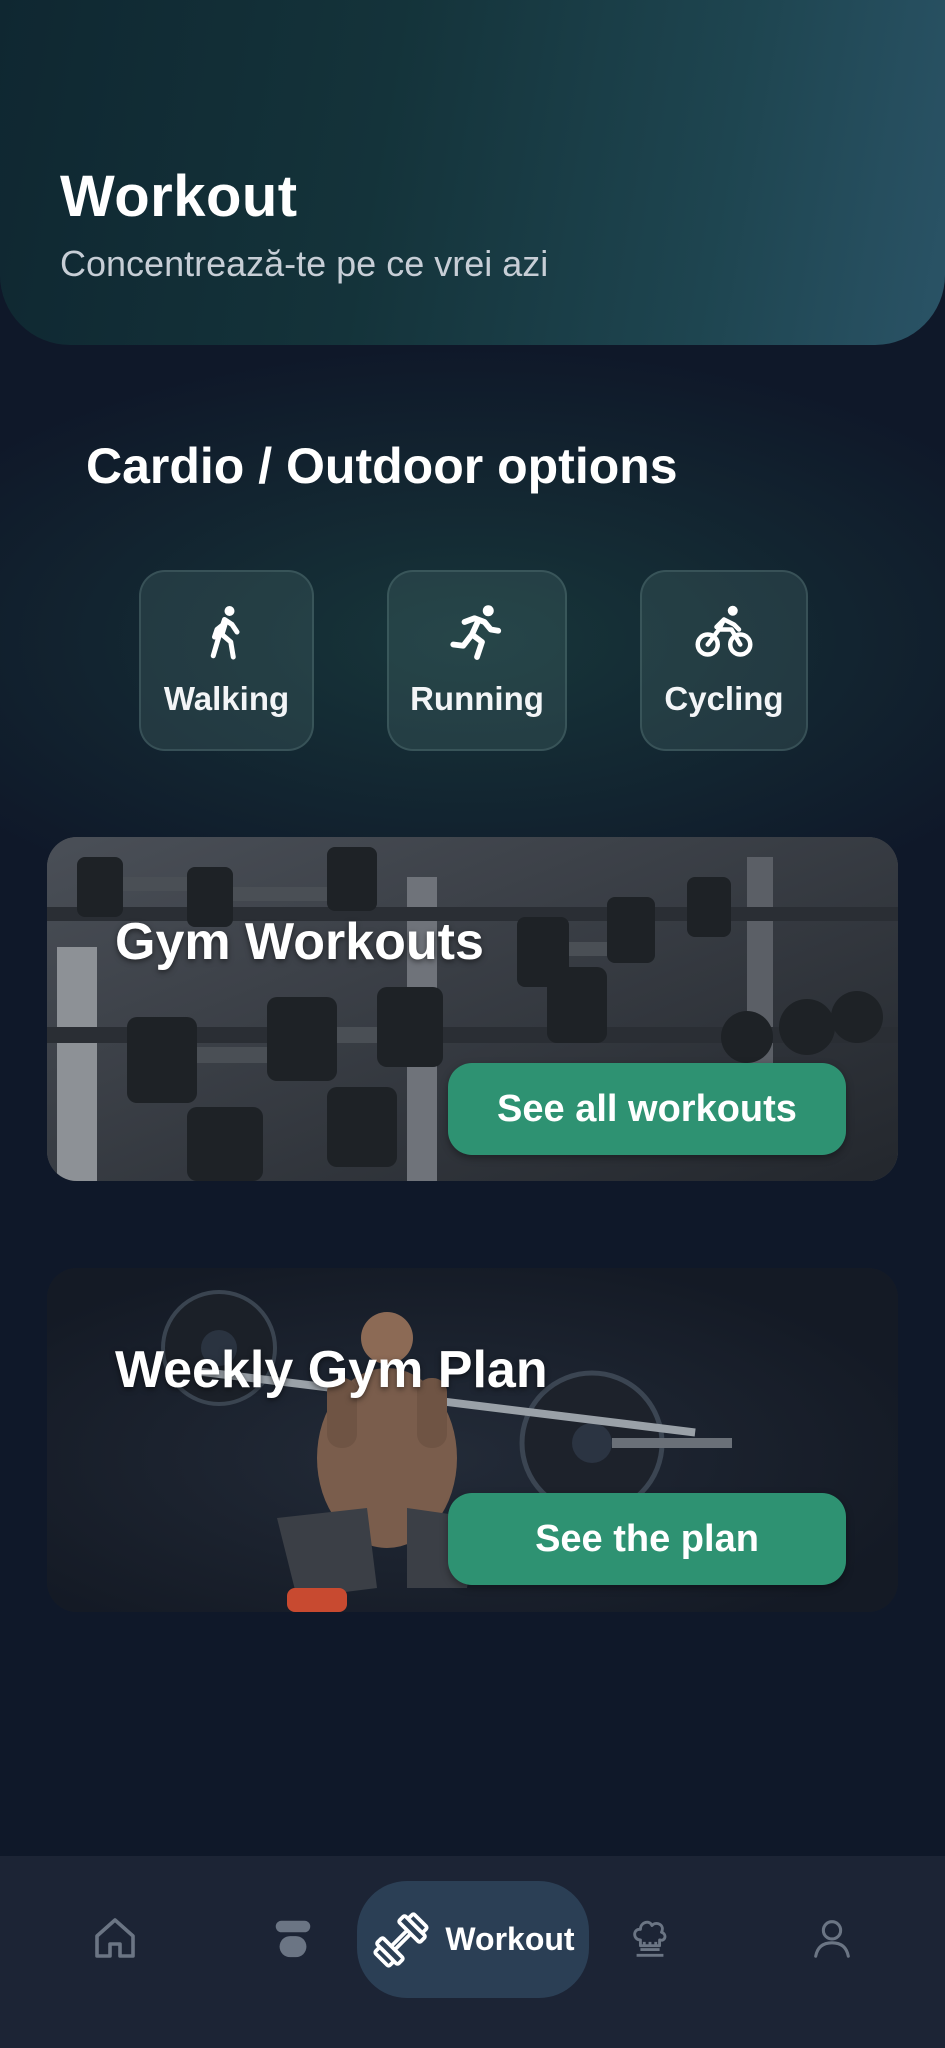  What do you see at coordinates (331, 1370) in the screenshot?
I see `weekly-gym-plan-title: Weekly Gym Plan` at bounding box center [331, 1370].